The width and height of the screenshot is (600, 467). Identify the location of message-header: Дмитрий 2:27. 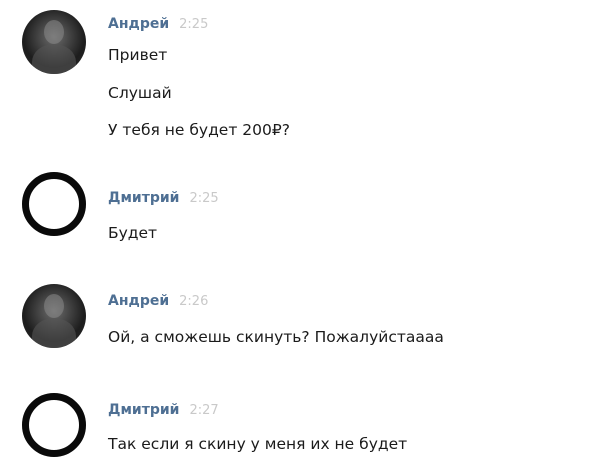
(163, 410).